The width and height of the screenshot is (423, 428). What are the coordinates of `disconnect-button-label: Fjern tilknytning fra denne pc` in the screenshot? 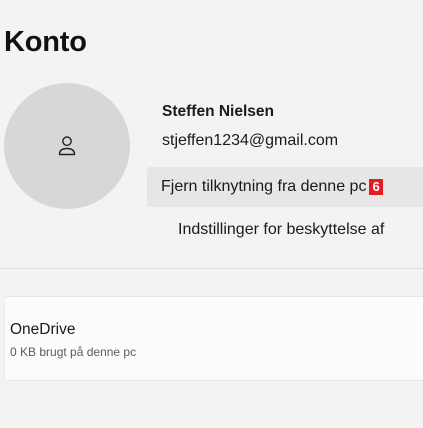 It's located at (264, 186).